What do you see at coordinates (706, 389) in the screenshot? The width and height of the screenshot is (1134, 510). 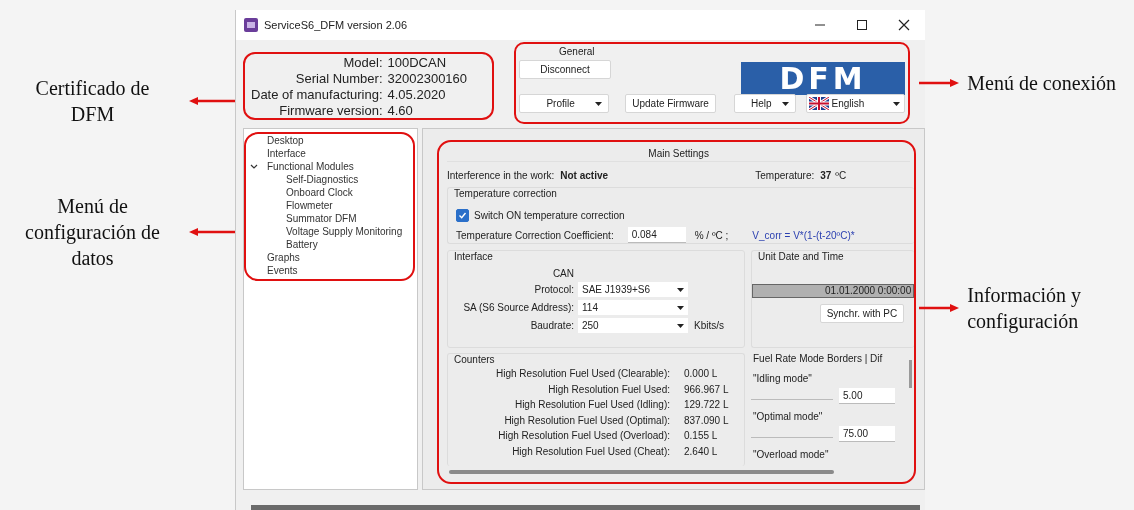 I see `counter-value: 966.967 L` at bounding box center [706, 389].